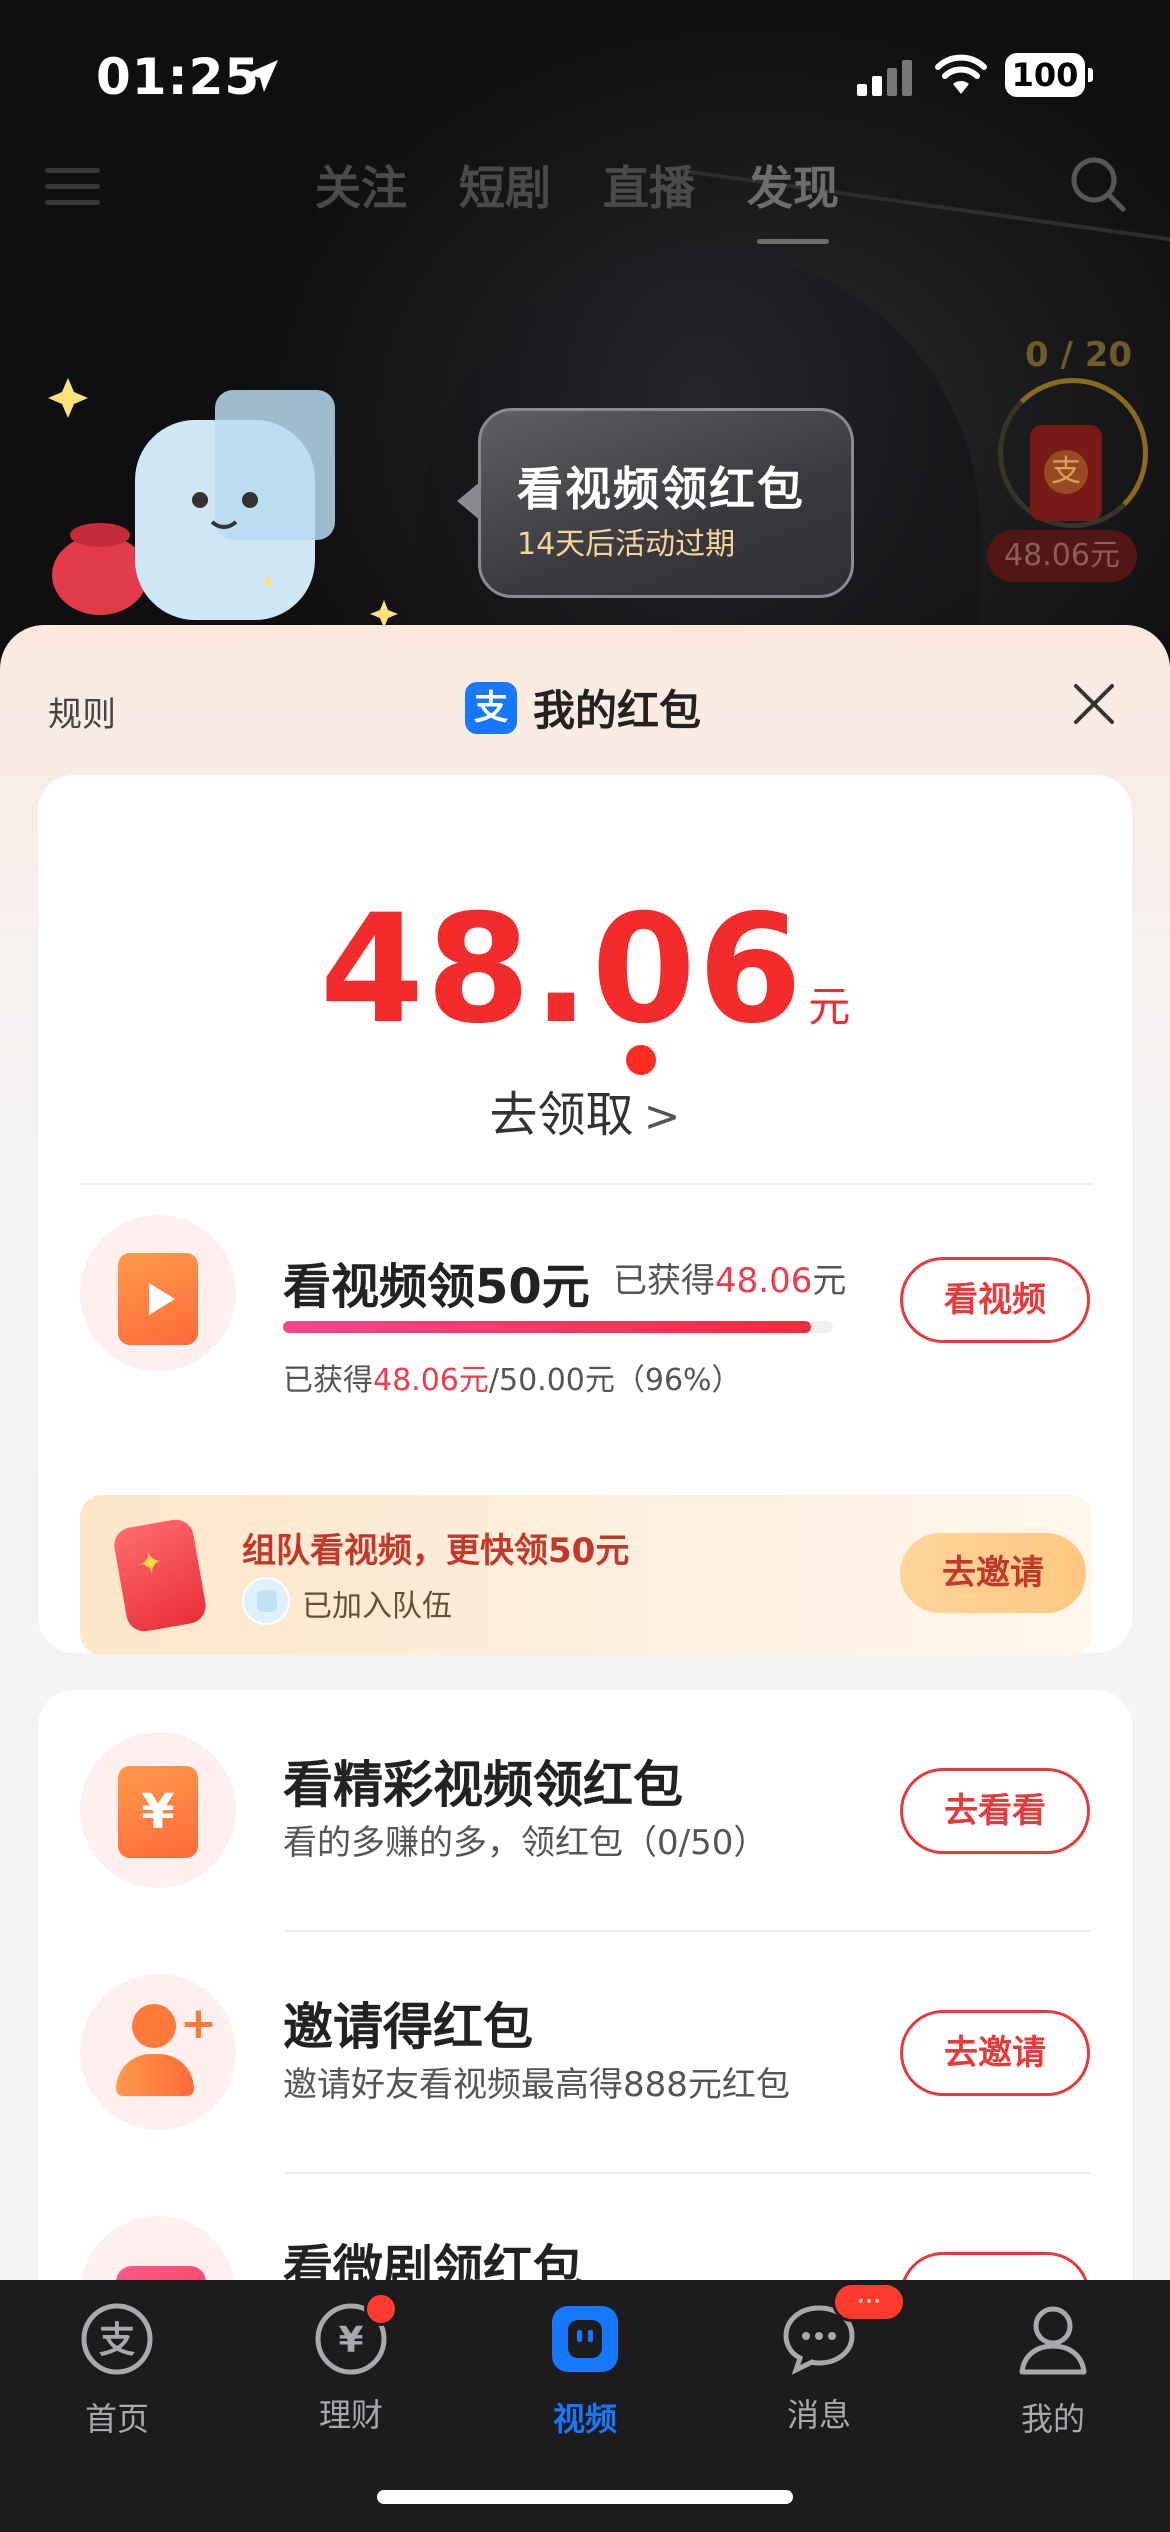 The width and height of the screenshot is (1170, 2532). What do you see at coordinates (649, 185) in the screenshot?
I see `tab-live: 直播` at bounding box center [649, 185].